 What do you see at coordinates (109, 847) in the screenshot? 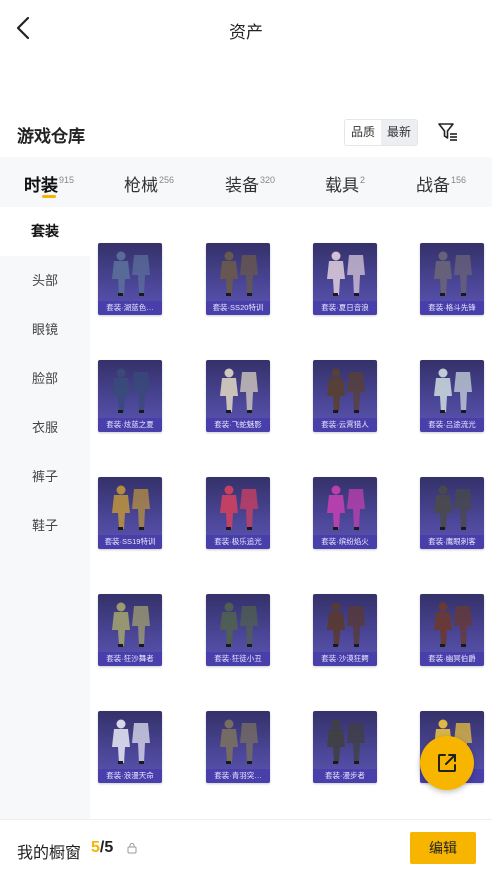
I see `showcase-total: 5` at bounding box center [109, 847].